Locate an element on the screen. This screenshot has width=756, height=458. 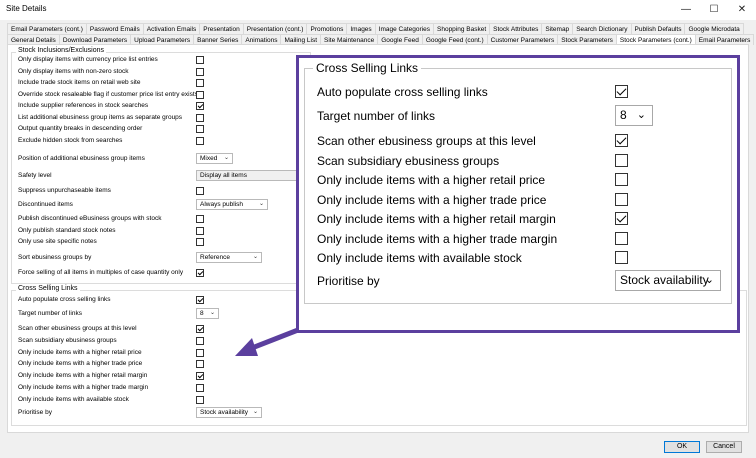
callout-arrow is located at coordinates (267, 341).